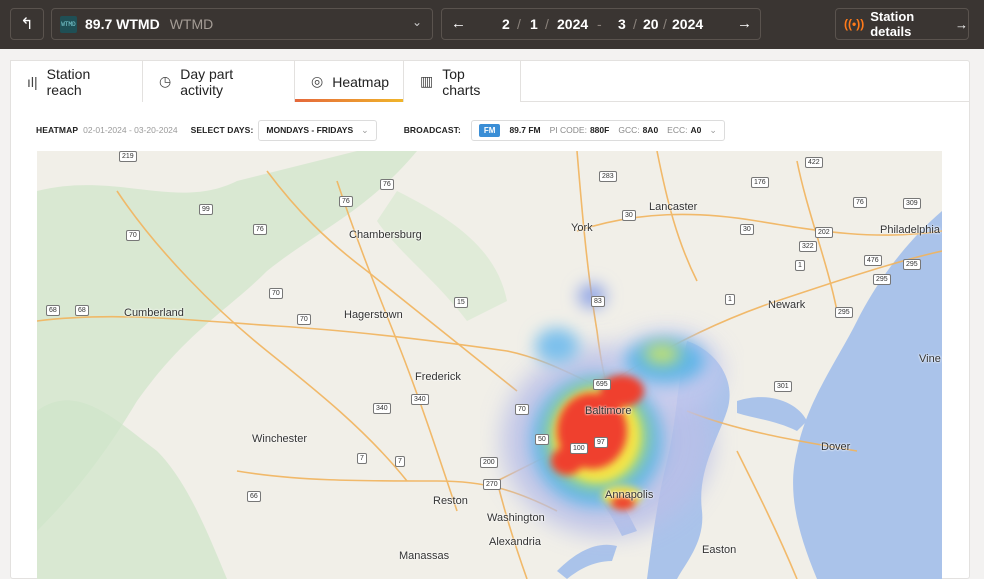 This screenshot has width=984, height=579. What do you see at coordinates (608, 411) in the screenshot?
I see `place-label: Baltimore` at bounding box center [608, 411].